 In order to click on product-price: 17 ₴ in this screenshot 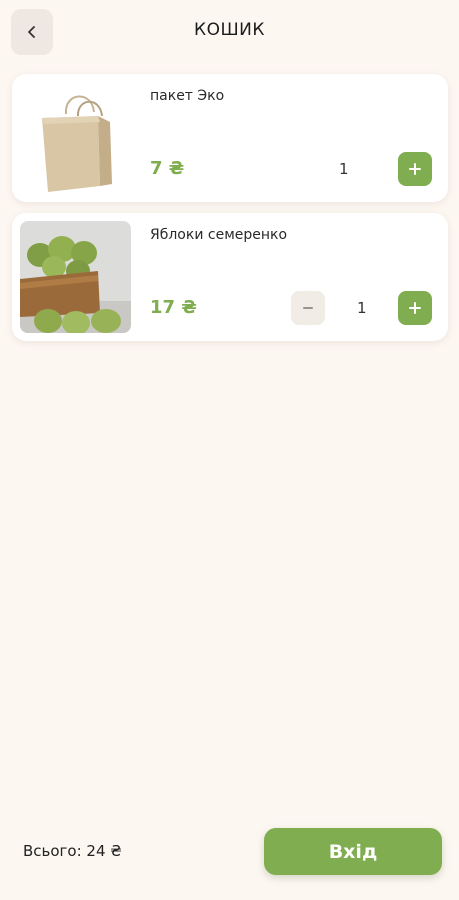, I will do `click(173, 307)`.